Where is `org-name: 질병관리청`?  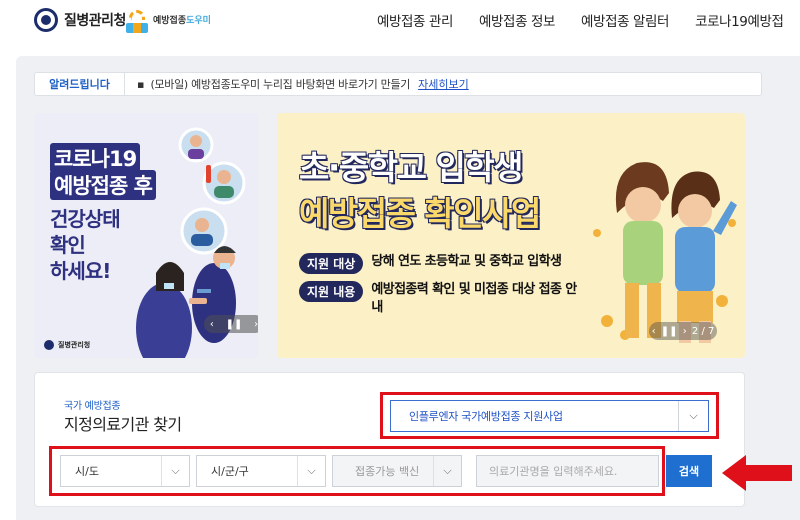 org-name: 질병관리청 is located at coordinates (95, 21).